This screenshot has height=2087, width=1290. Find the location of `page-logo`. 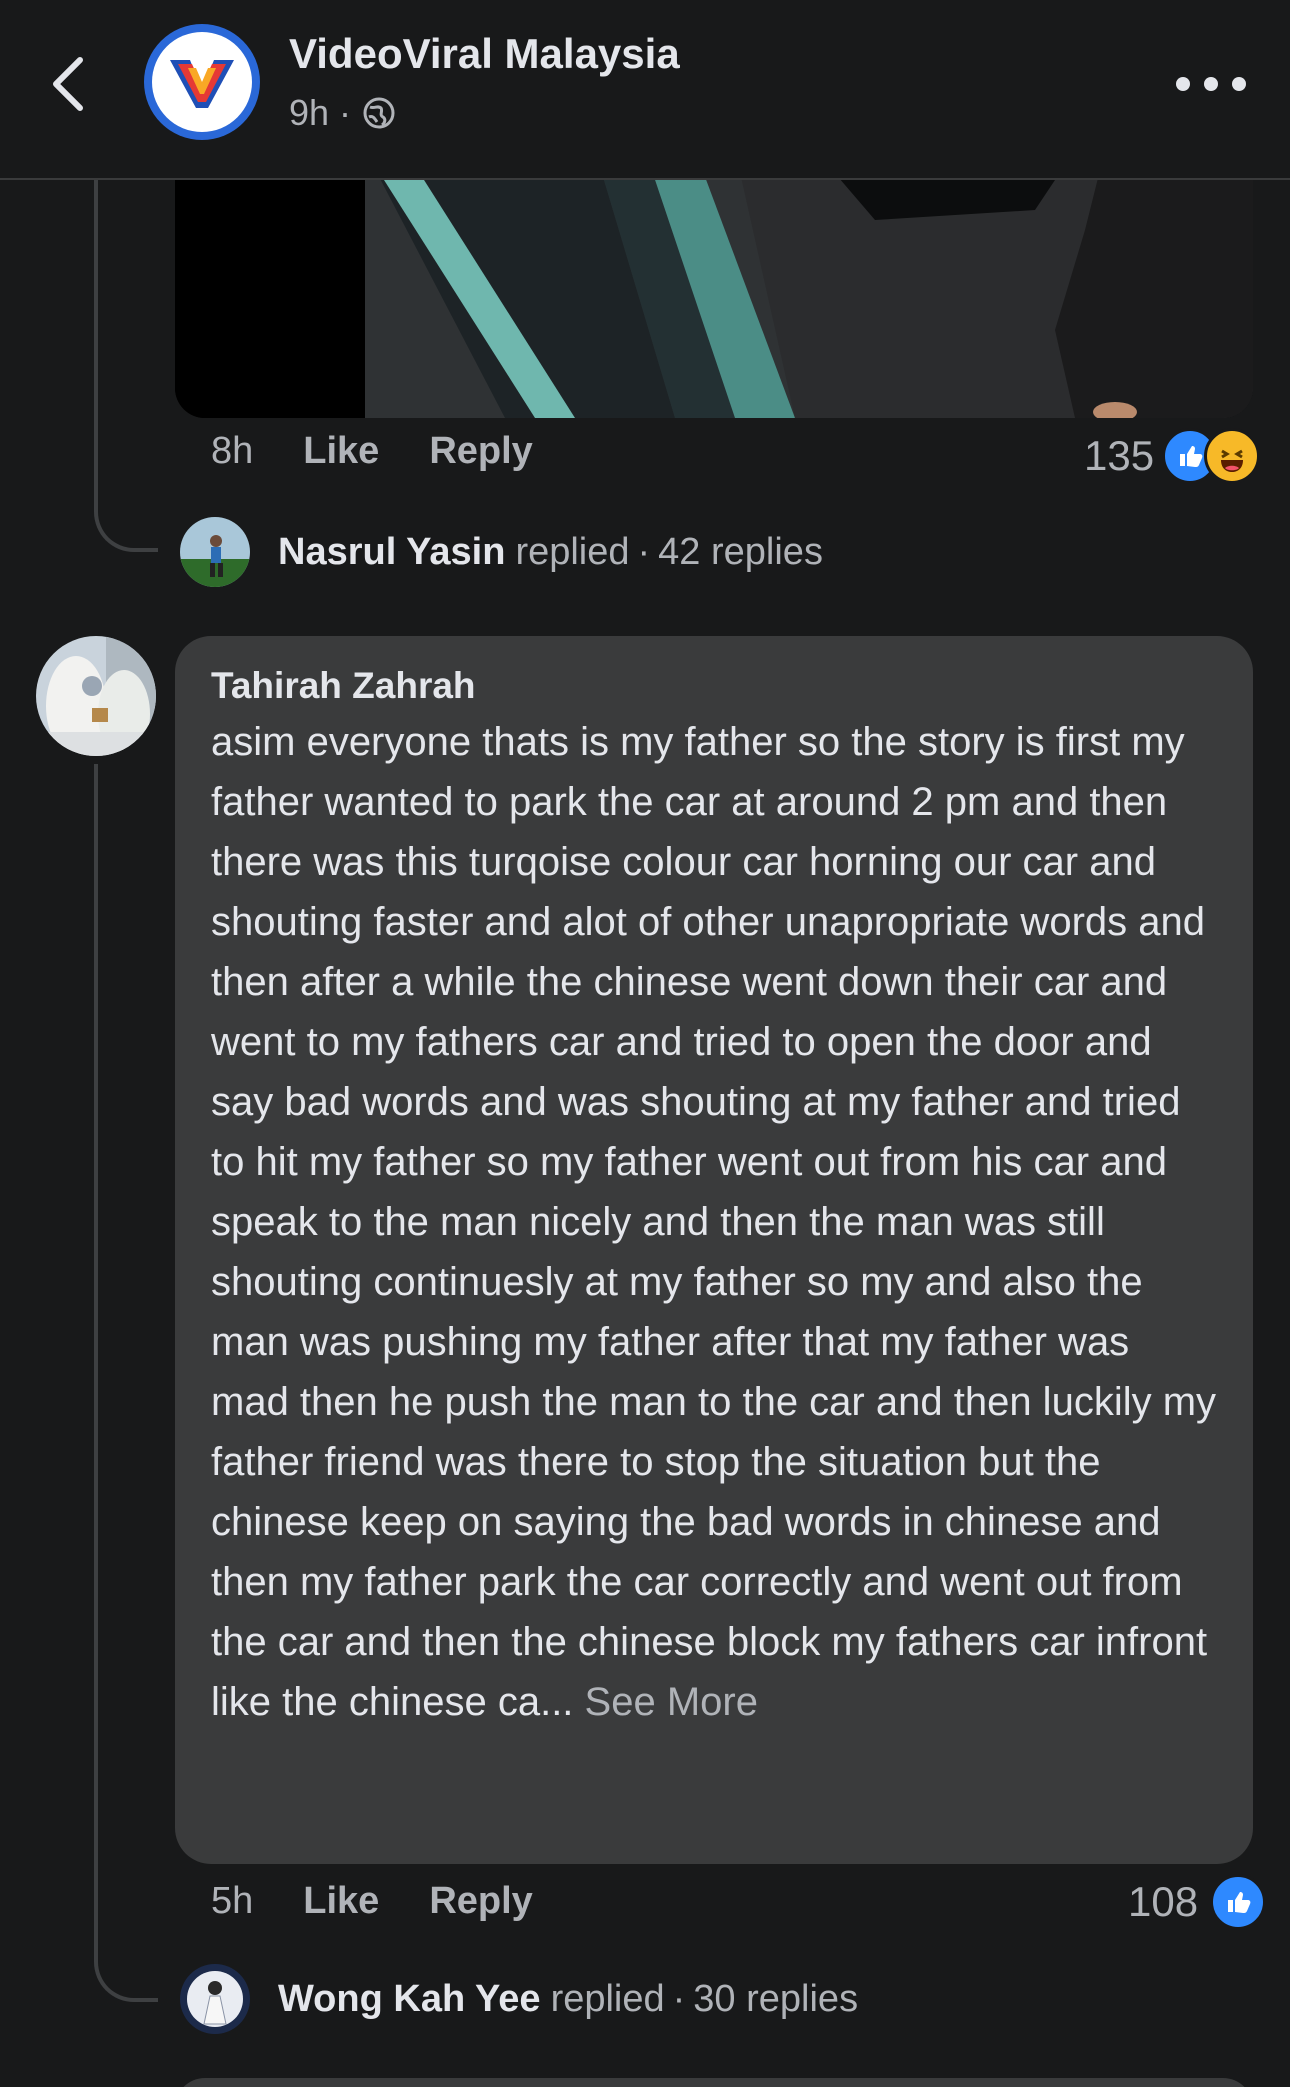

page-logo is located at coordinates (202, 82).